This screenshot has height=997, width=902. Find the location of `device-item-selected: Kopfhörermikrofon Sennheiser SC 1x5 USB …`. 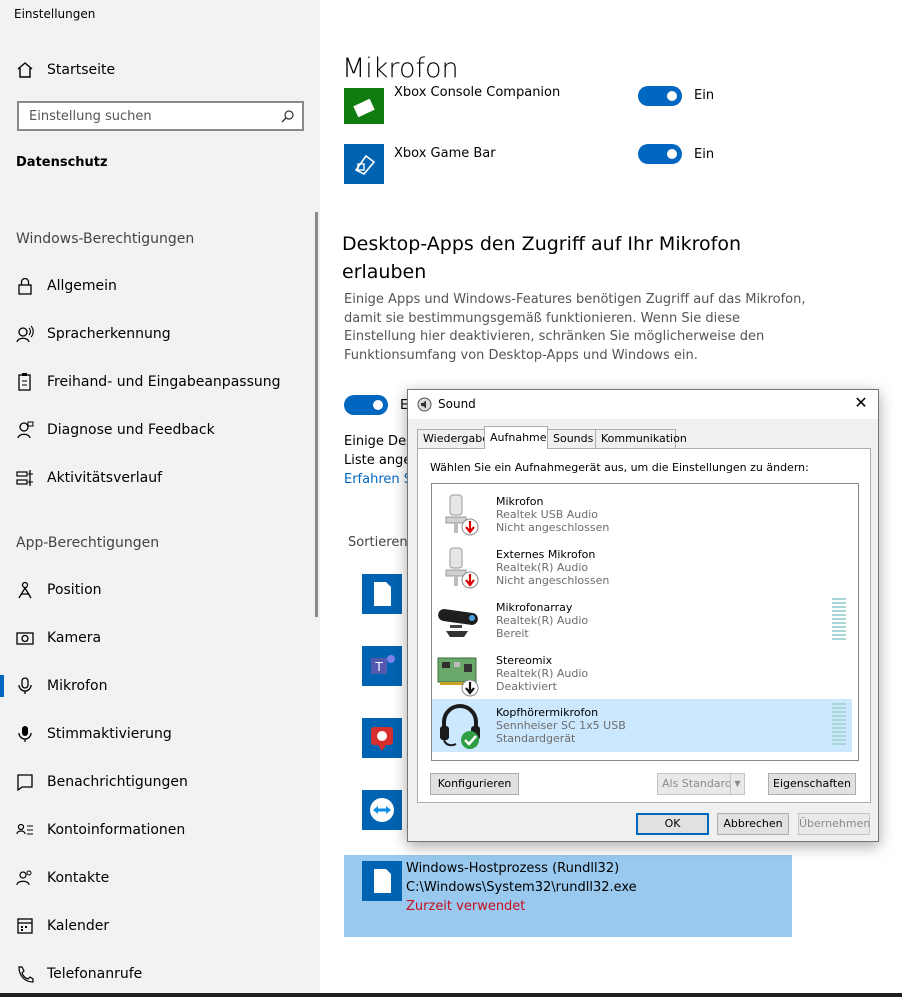

device-item-selected: Kopfhörermikrofon Sennheiser SC 1x5 USB … is located at coordinates (642, 725).